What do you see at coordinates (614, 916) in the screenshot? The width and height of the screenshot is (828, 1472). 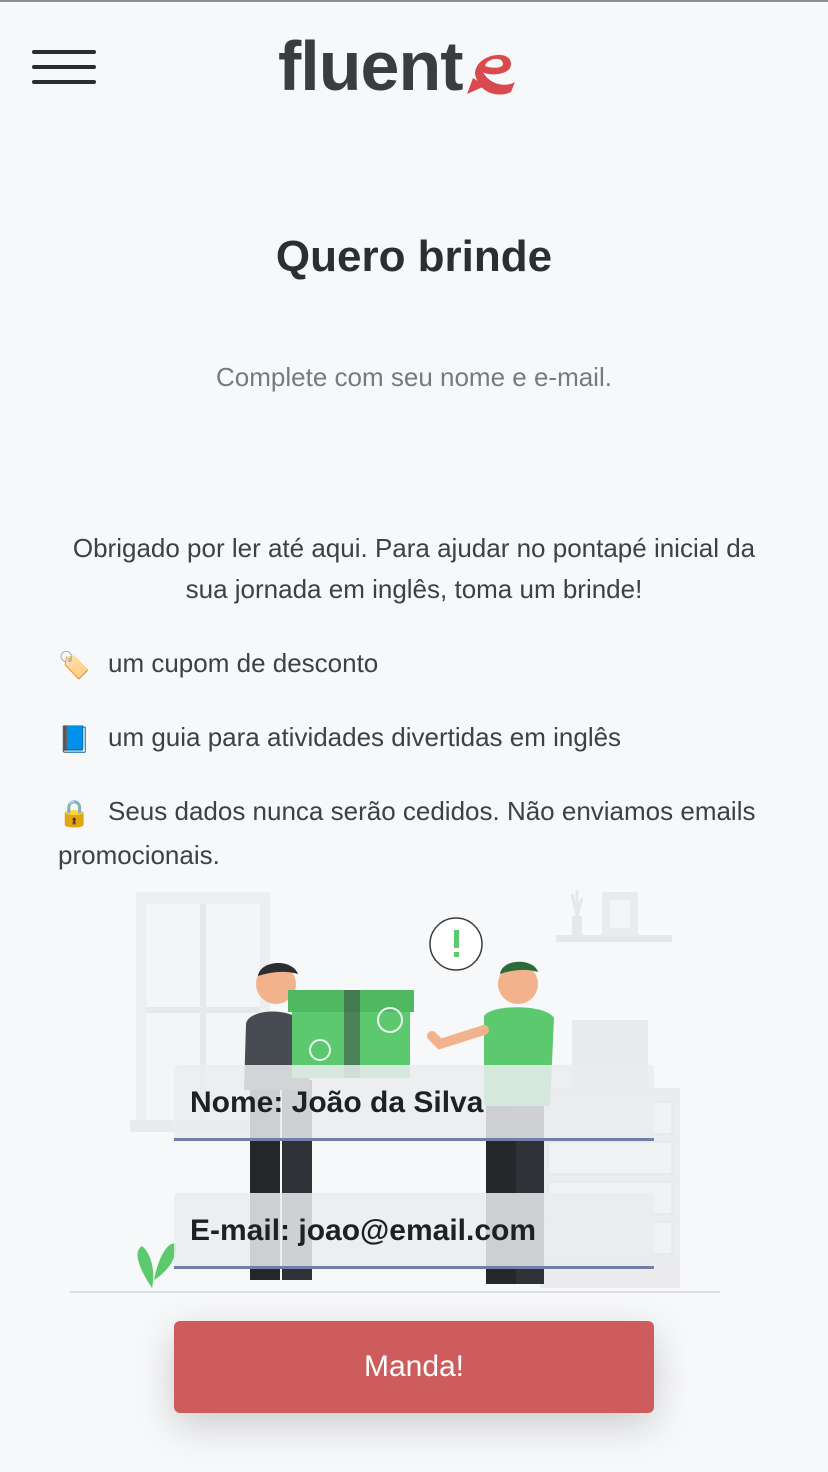 I see `shelf-decor` at bounding box center [614, 916].